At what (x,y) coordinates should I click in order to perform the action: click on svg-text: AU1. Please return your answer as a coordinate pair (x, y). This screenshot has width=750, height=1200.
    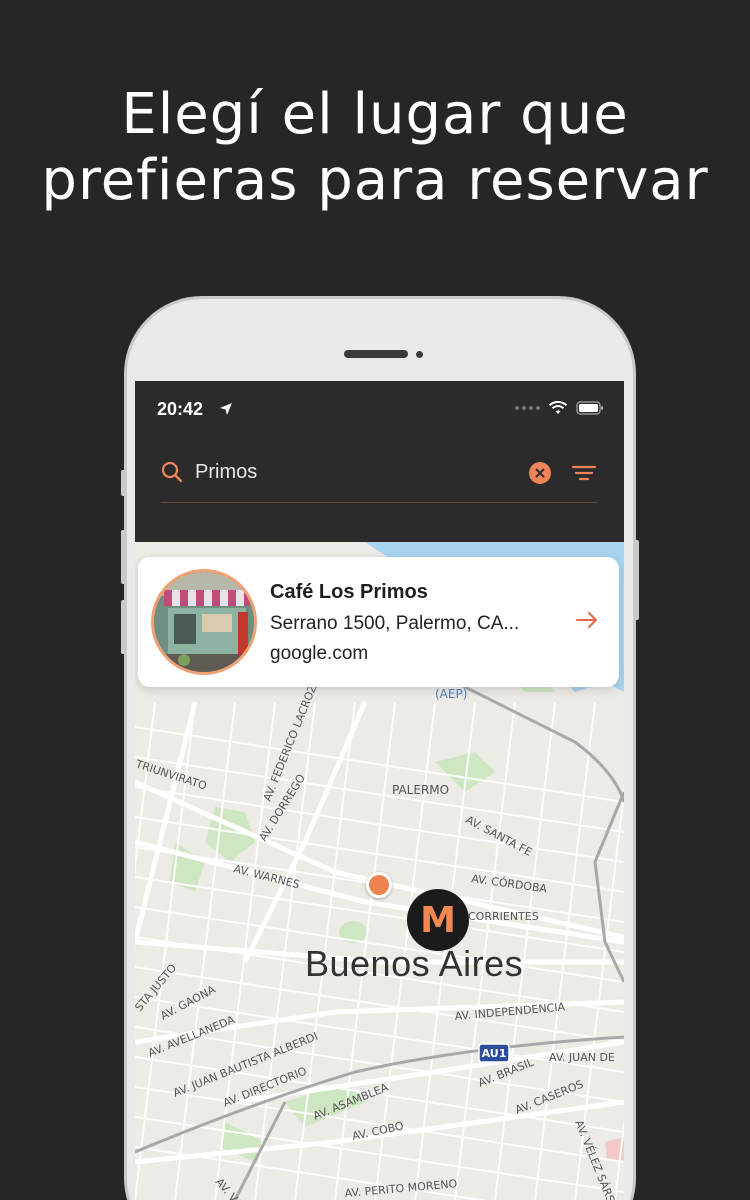
    Looking at the image, I should click on (494, 1053).